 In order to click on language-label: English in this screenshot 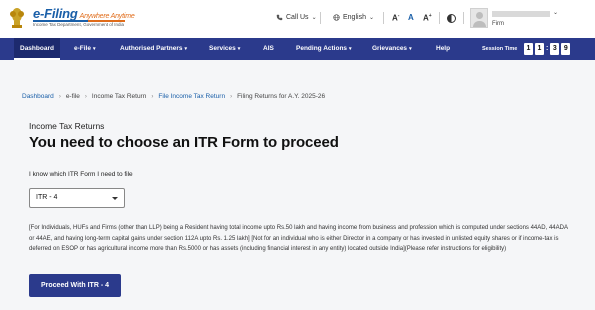, I will do `click(354, 17)`.